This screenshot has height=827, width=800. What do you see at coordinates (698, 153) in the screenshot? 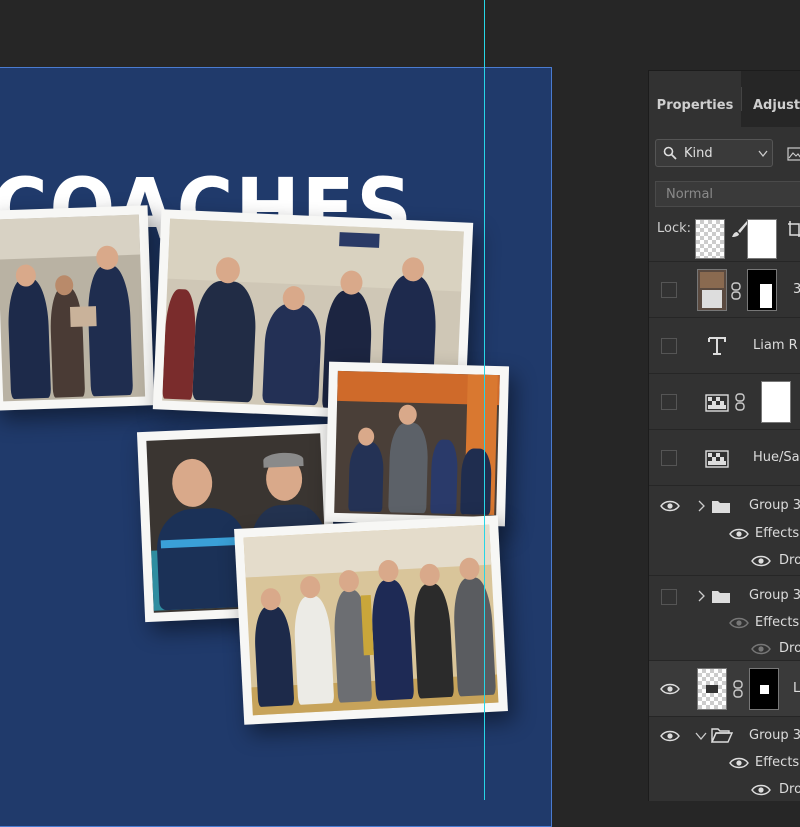
I see `filter-kind-label: Kind` at bounding box center [698, 153].